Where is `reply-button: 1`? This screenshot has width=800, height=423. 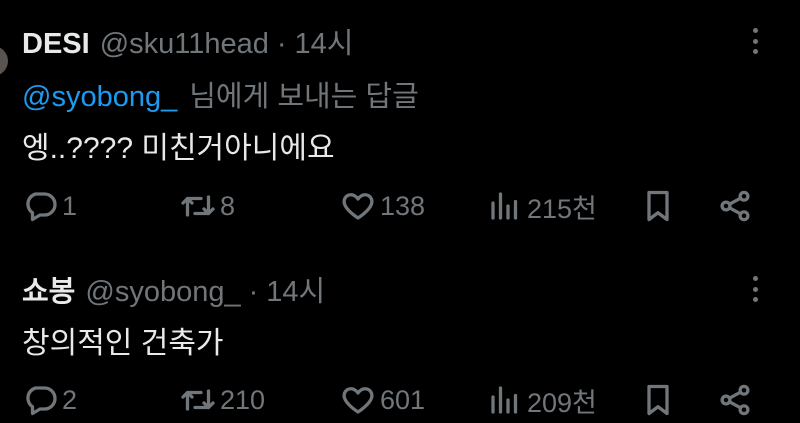
reply-button: 1 is located at coordinates (49, 206).